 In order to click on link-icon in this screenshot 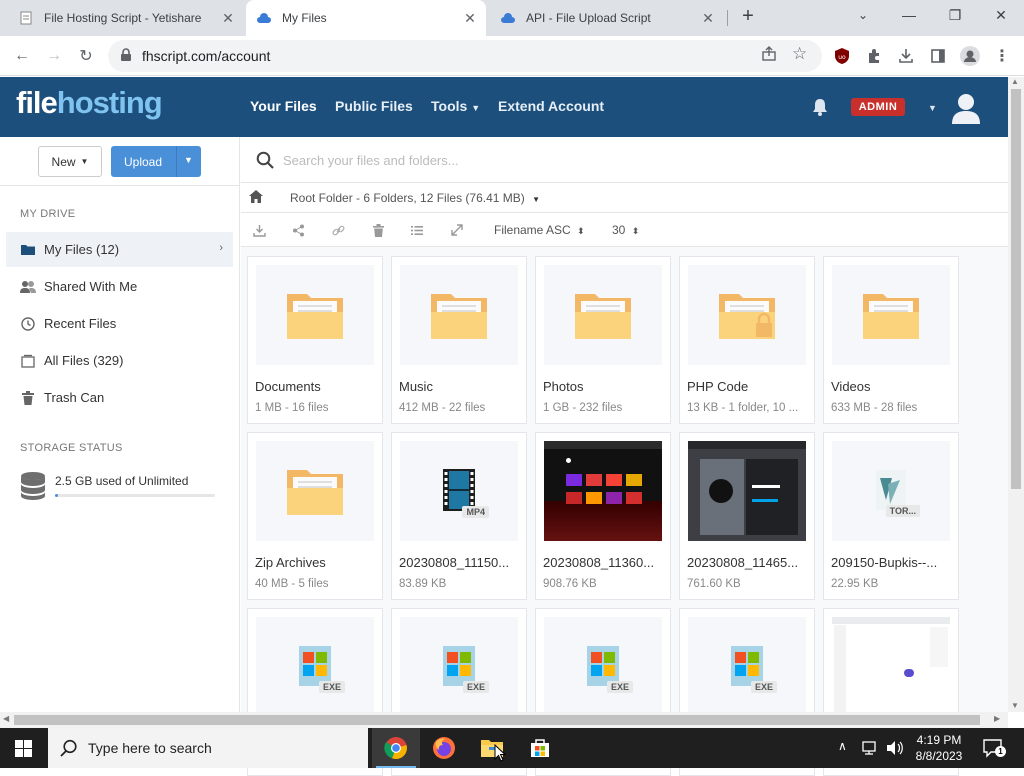, I will do `click(338, 230)`.